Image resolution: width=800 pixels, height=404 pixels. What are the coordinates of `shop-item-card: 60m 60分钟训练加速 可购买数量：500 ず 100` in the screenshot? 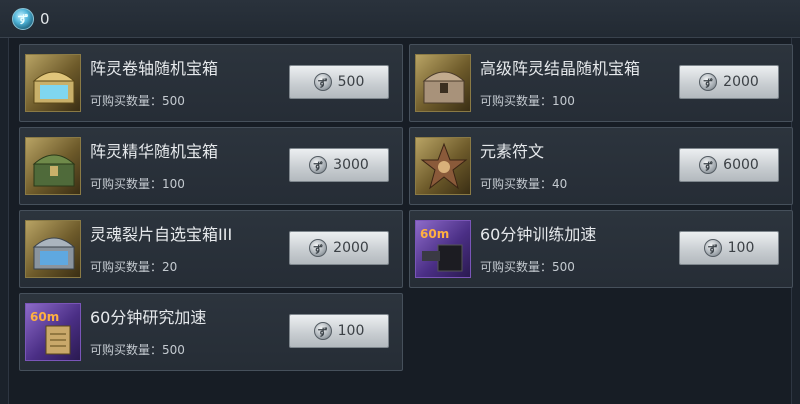 It's located at (601, 249).